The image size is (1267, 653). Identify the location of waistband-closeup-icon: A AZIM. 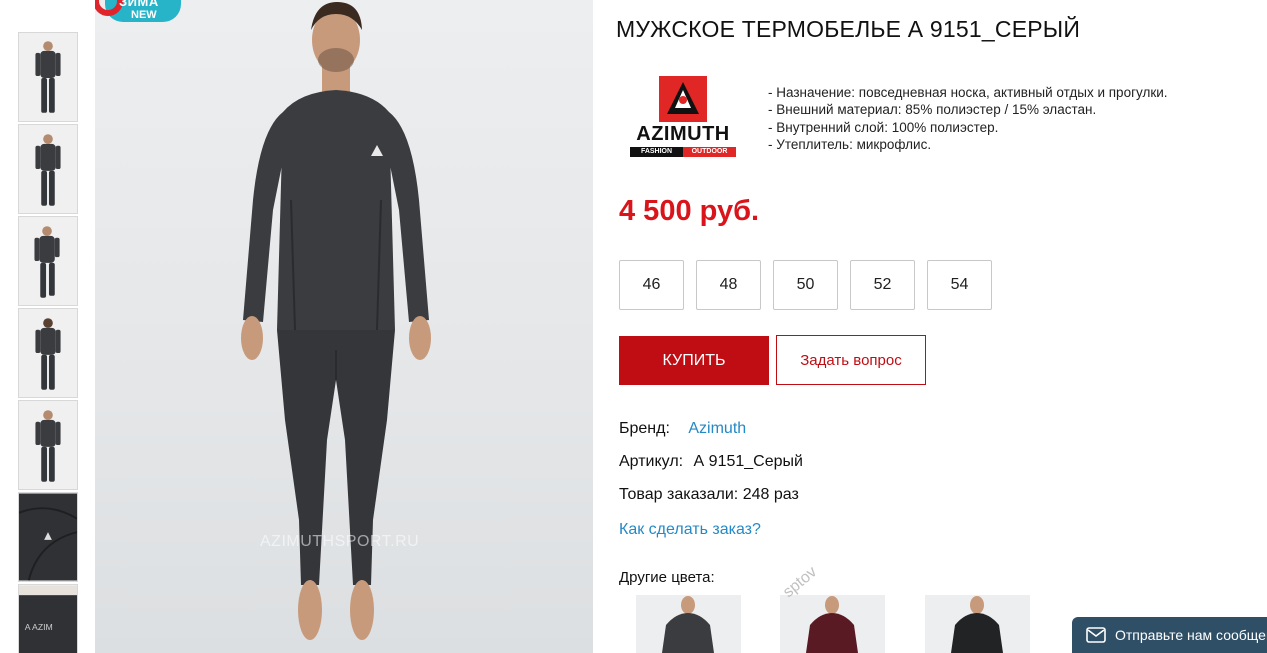
(48, 619).